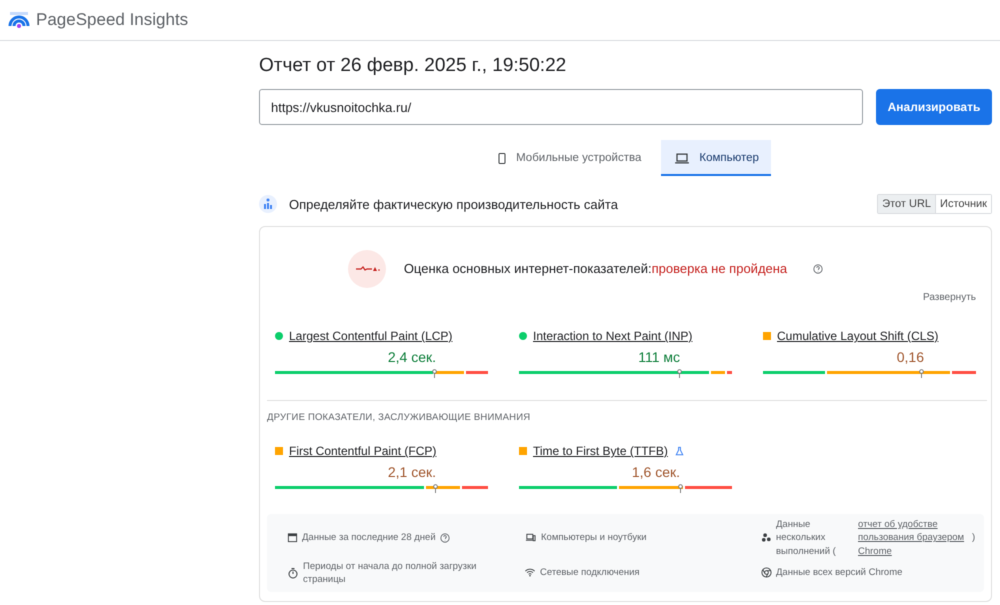 The width and height of the screenshot is (1000, 605). I want to click on url-field: https://vkusnoitochka.ru/, so click(561, 107).